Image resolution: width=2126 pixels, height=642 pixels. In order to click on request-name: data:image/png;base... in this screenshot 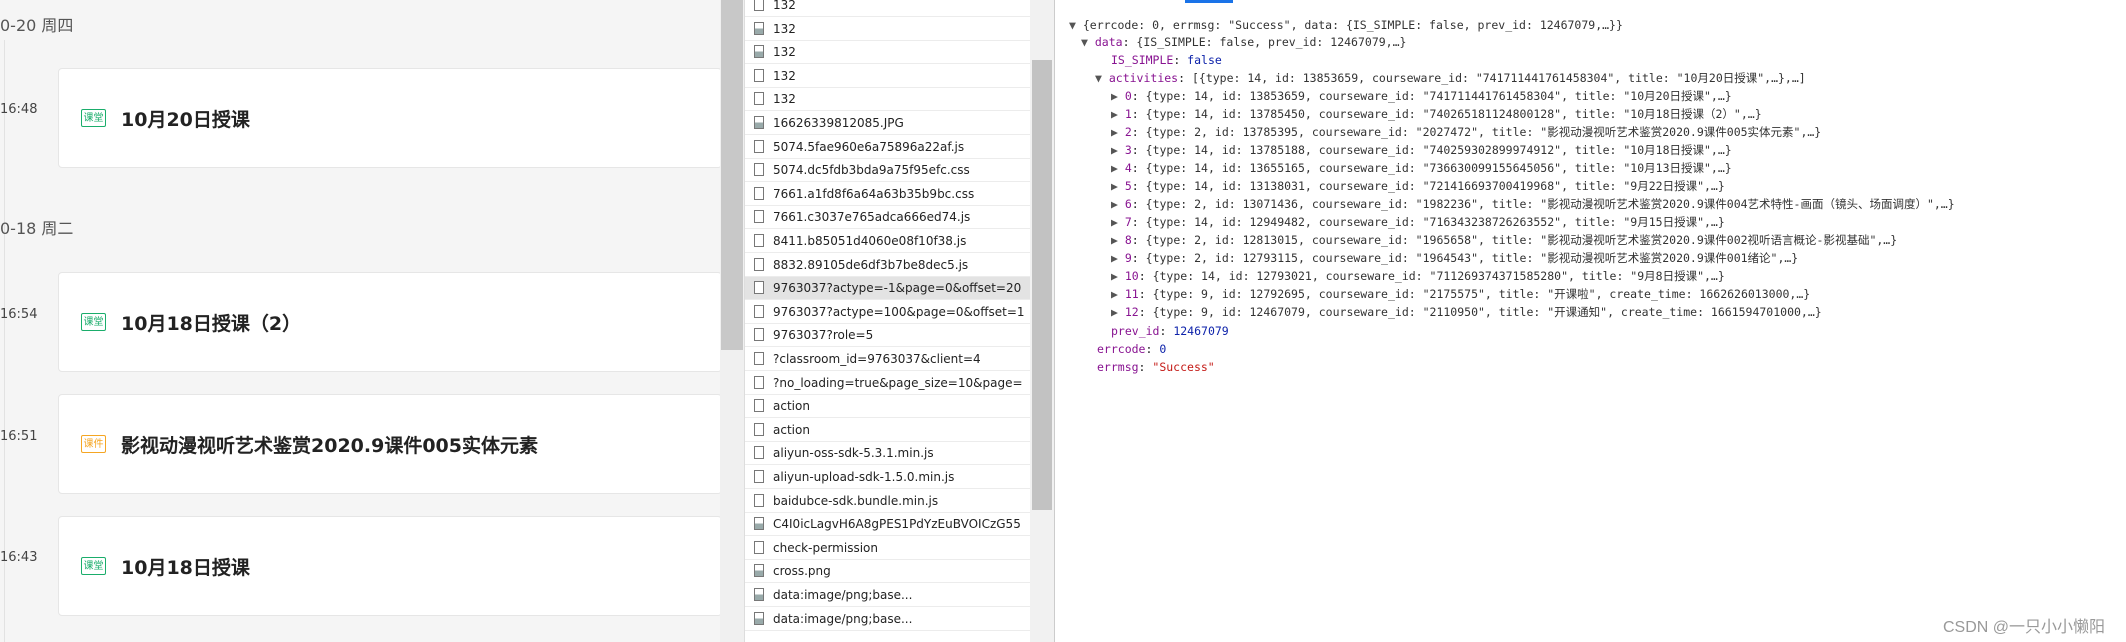, I will do `click(843, 595)`.